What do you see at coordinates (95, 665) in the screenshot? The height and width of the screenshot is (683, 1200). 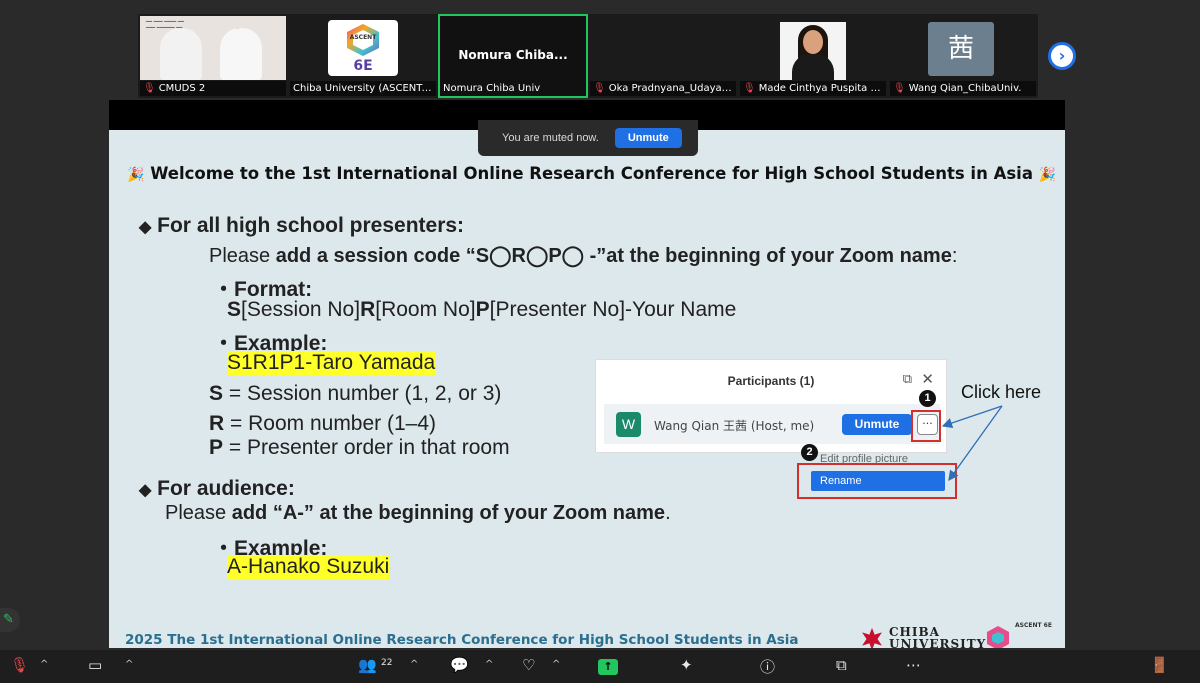 I see `video-camera-icon: ▭` at bounding box center [95, 665].